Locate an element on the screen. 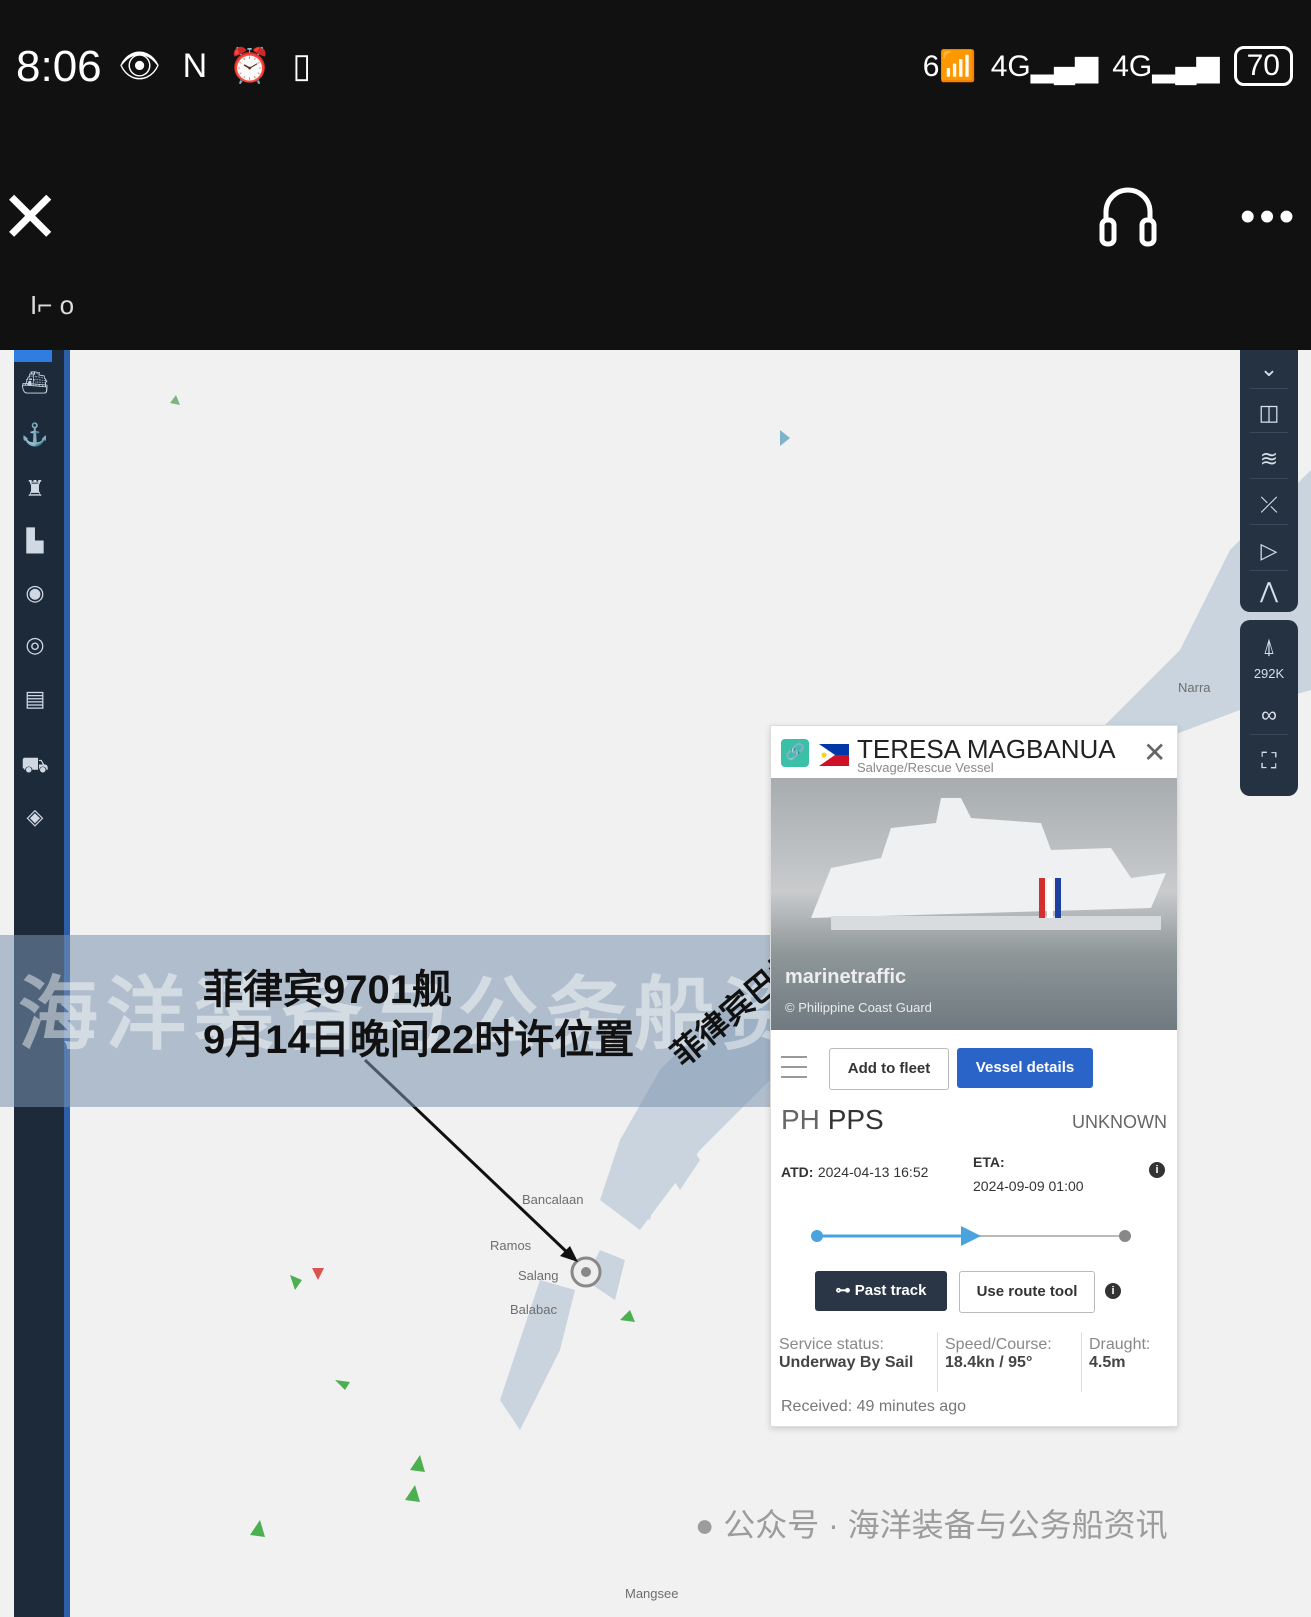 Image resolution: width=1311 pixels, height=1617 pixels. photo-credit: © Philippine Coast Guard is located at coordinates (858, 1007).